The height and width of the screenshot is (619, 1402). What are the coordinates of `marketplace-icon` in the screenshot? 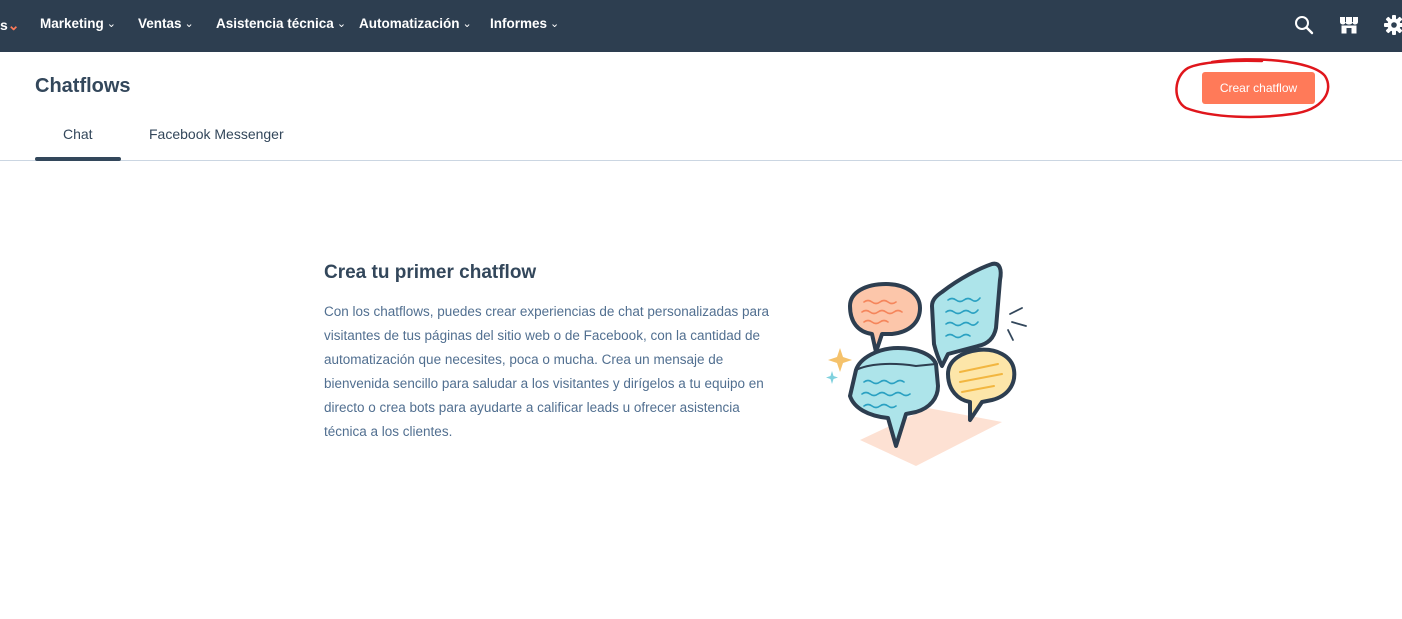 It's located at (1349, 25).